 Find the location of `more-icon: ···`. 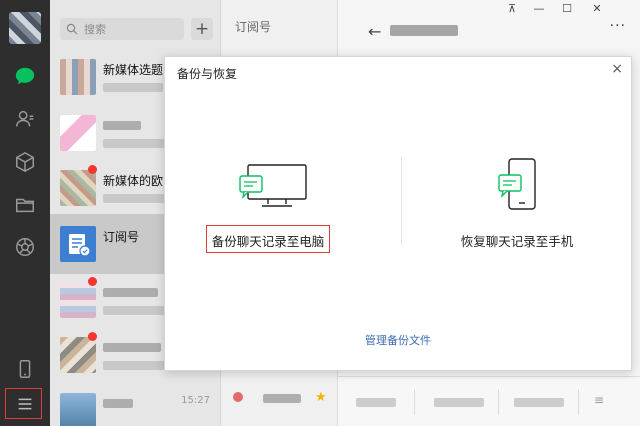

more-icon: ··· is located at coordinates (618, 26).